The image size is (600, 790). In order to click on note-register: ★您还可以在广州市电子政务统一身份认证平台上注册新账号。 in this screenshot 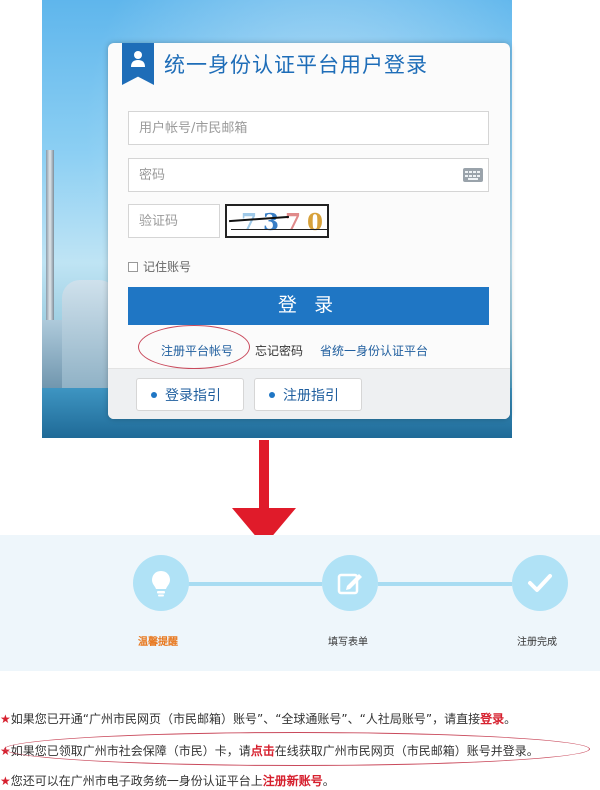, I will do `click(167, 781)`.